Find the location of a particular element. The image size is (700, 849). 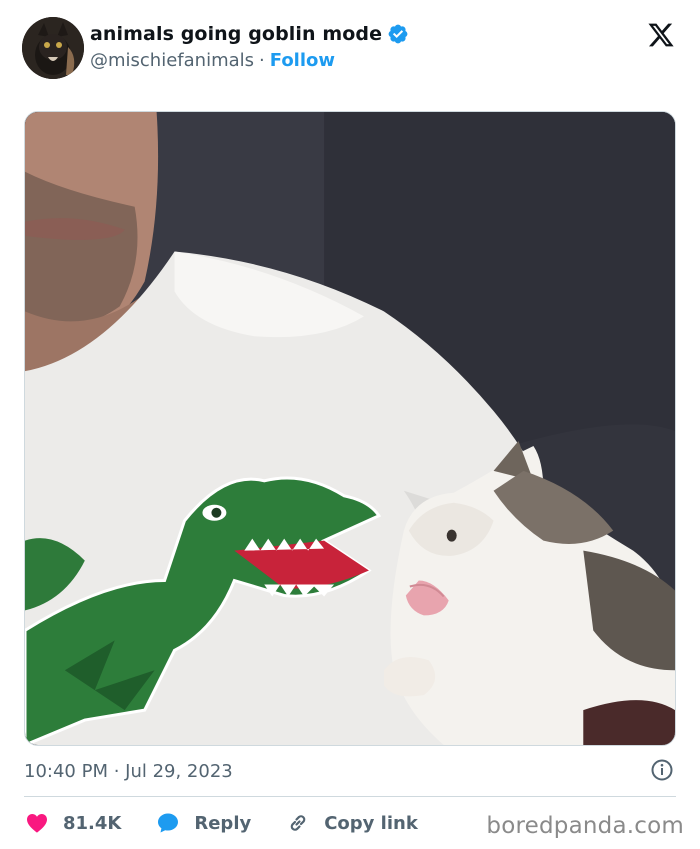

heart-icon is located at coordinates (37, 823).